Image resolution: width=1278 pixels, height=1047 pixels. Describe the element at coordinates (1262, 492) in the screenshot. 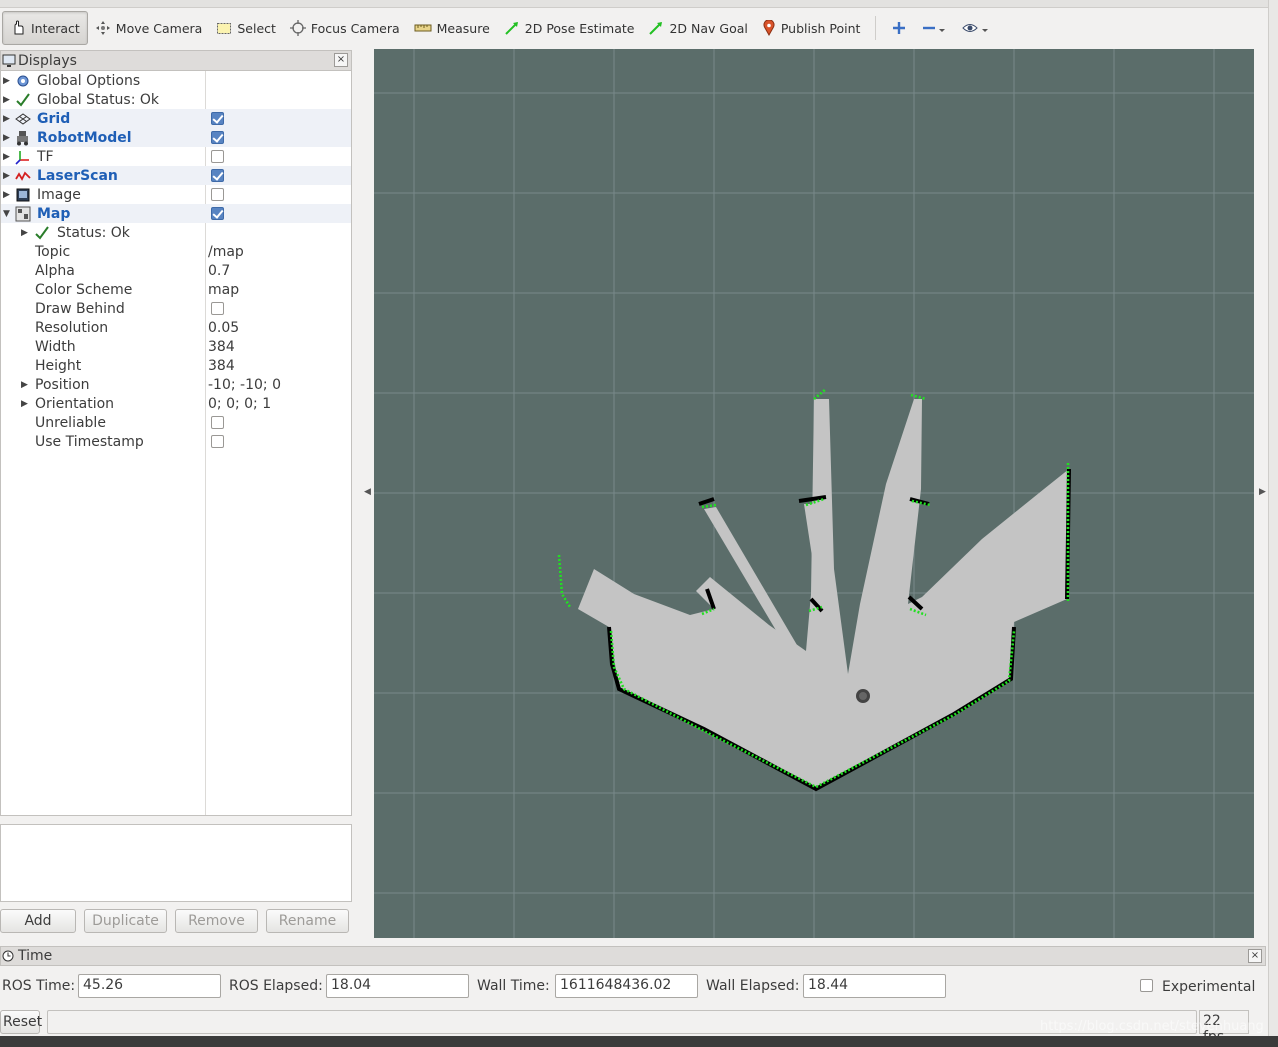

I see `collapse-right-icon: ▶` at that location.